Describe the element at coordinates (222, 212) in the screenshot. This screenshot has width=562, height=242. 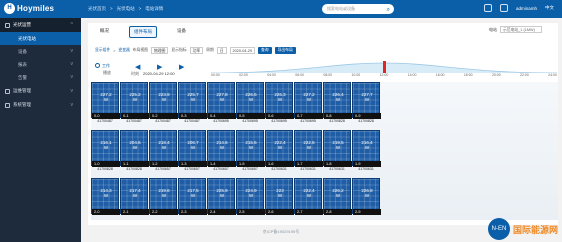
I see `panel-id: 2-4` at that location.